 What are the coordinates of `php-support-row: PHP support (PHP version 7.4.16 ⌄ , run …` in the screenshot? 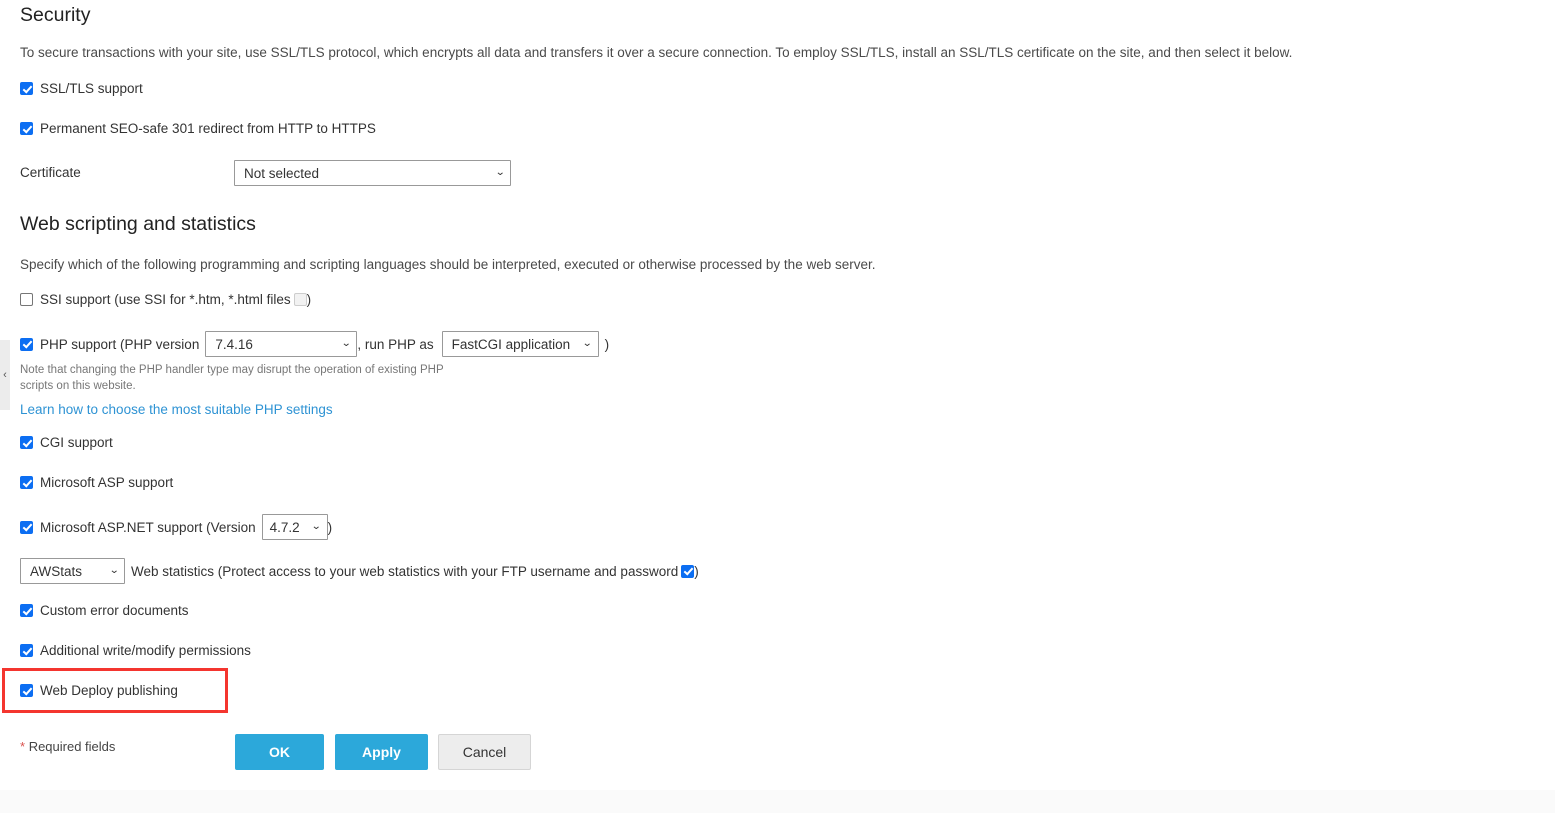 It's located at (314, 344).